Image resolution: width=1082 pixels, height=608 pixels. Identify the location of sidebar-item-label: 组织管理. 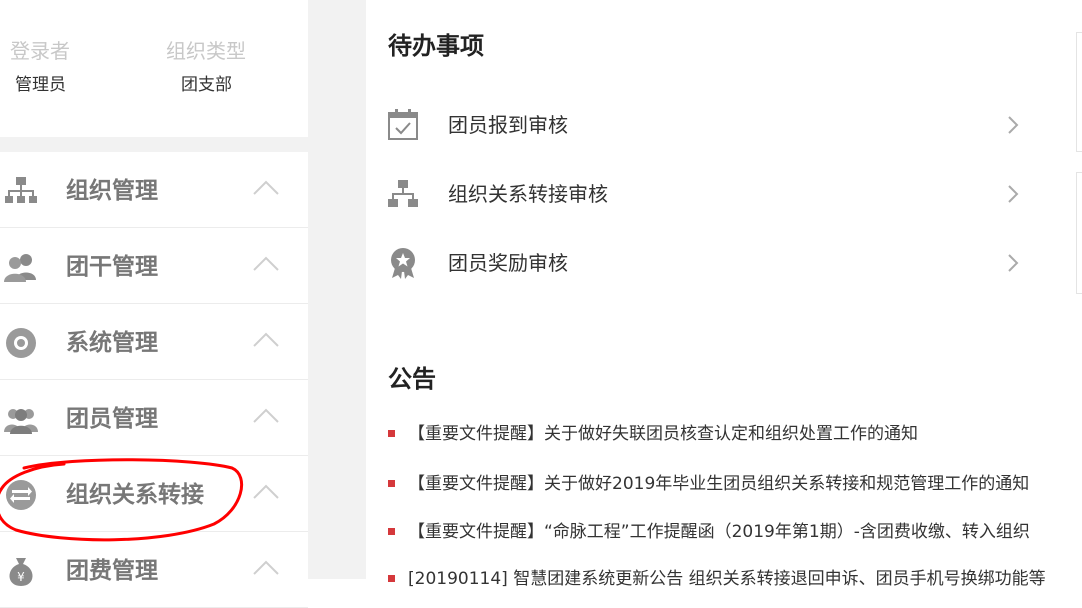
(112, 191).